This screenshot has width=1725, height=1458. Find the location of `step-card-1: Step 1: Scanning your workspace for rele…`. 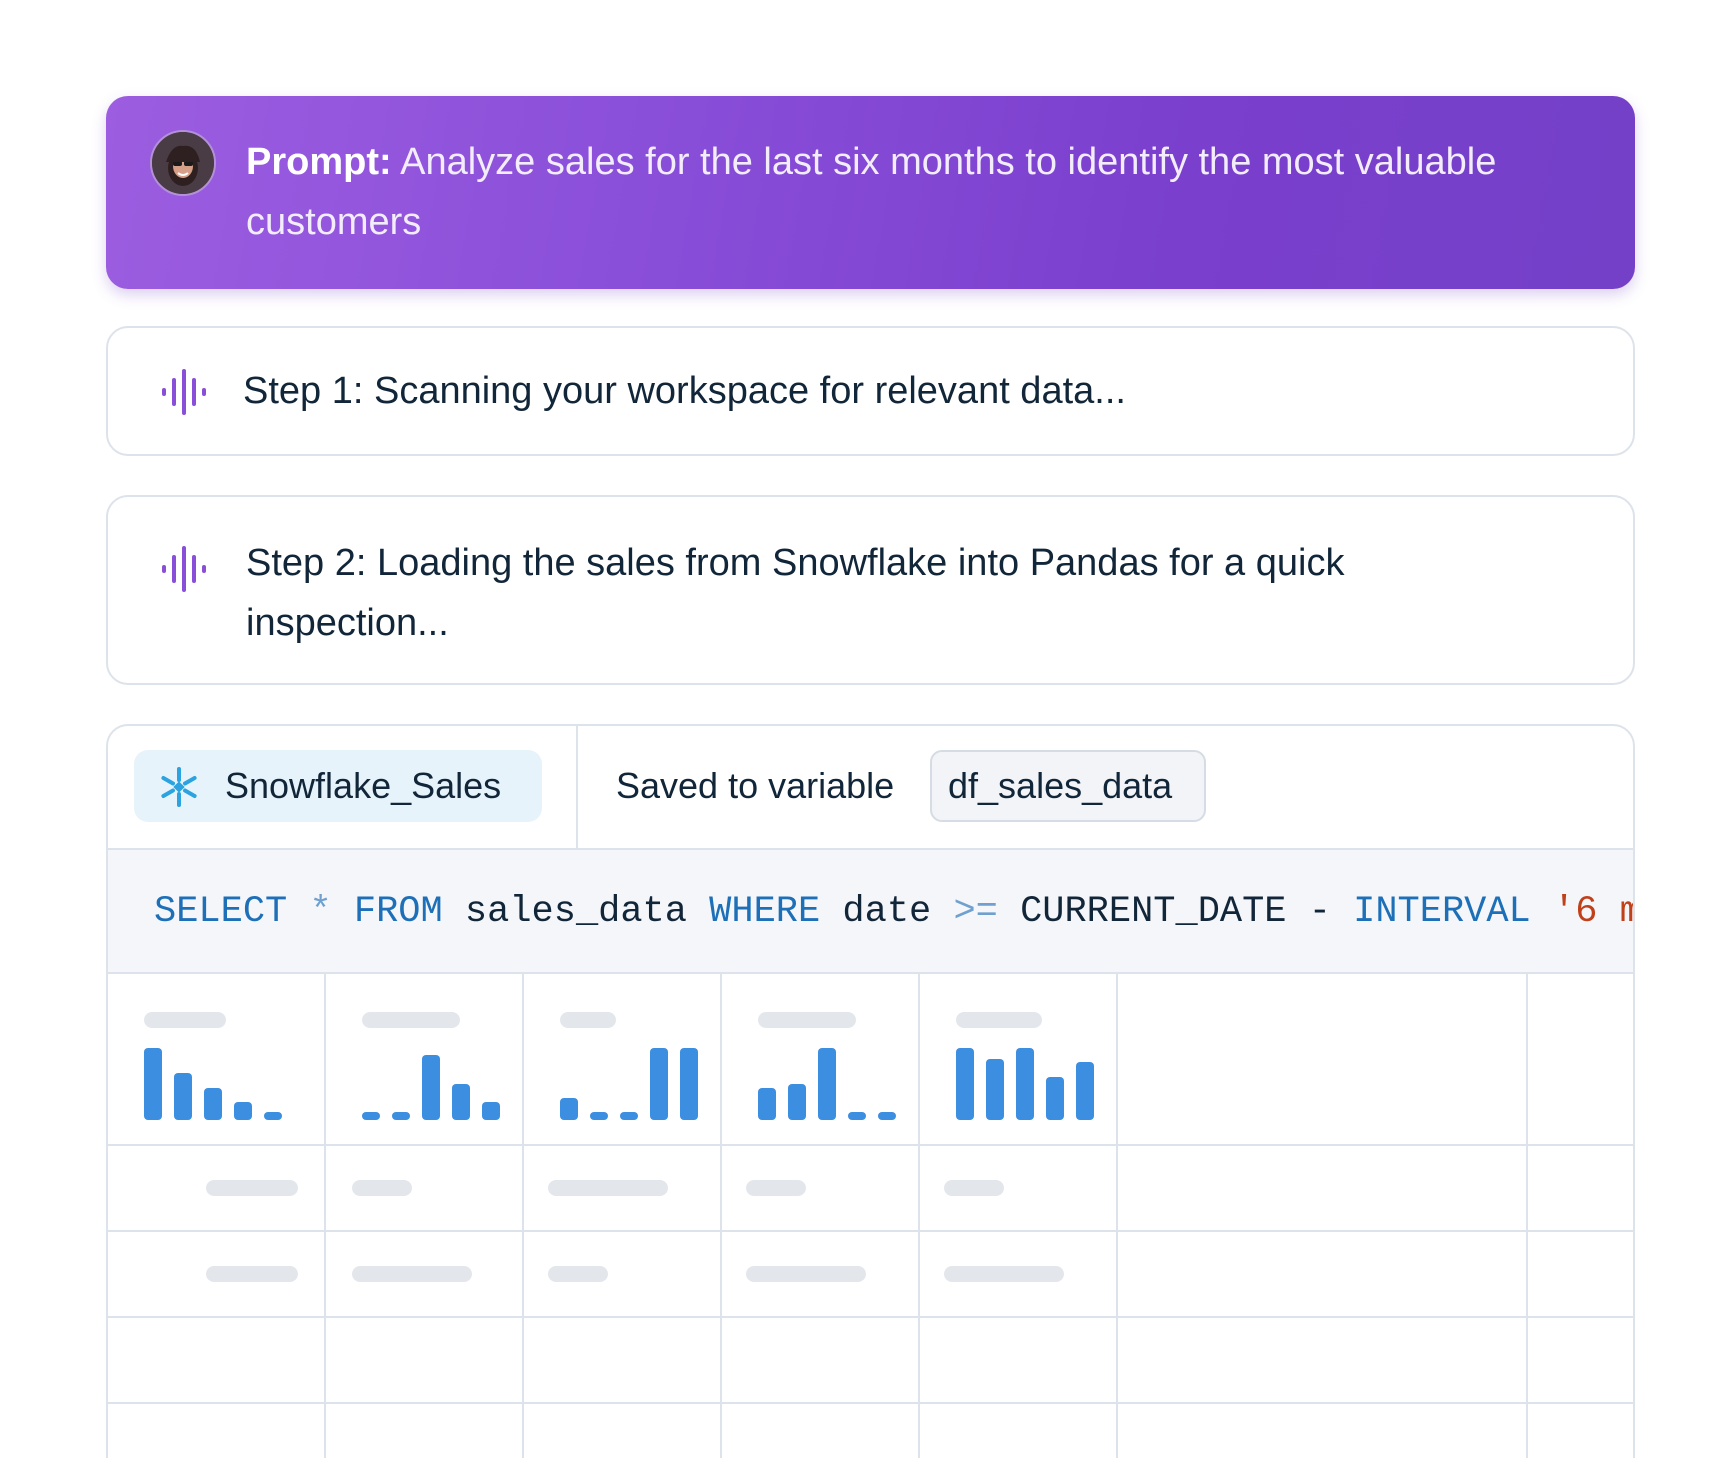

step-card-1: Step 1: Scanning your workspace for rele… is located at coordinates (870, 391).